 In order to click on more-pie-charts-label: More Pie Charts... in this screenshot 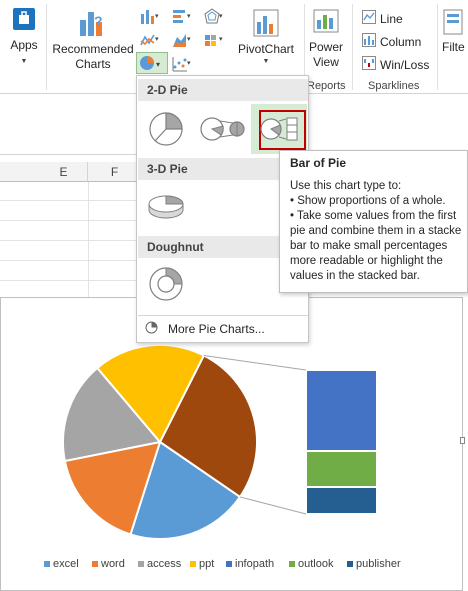, I will do `click(216, 328)`.